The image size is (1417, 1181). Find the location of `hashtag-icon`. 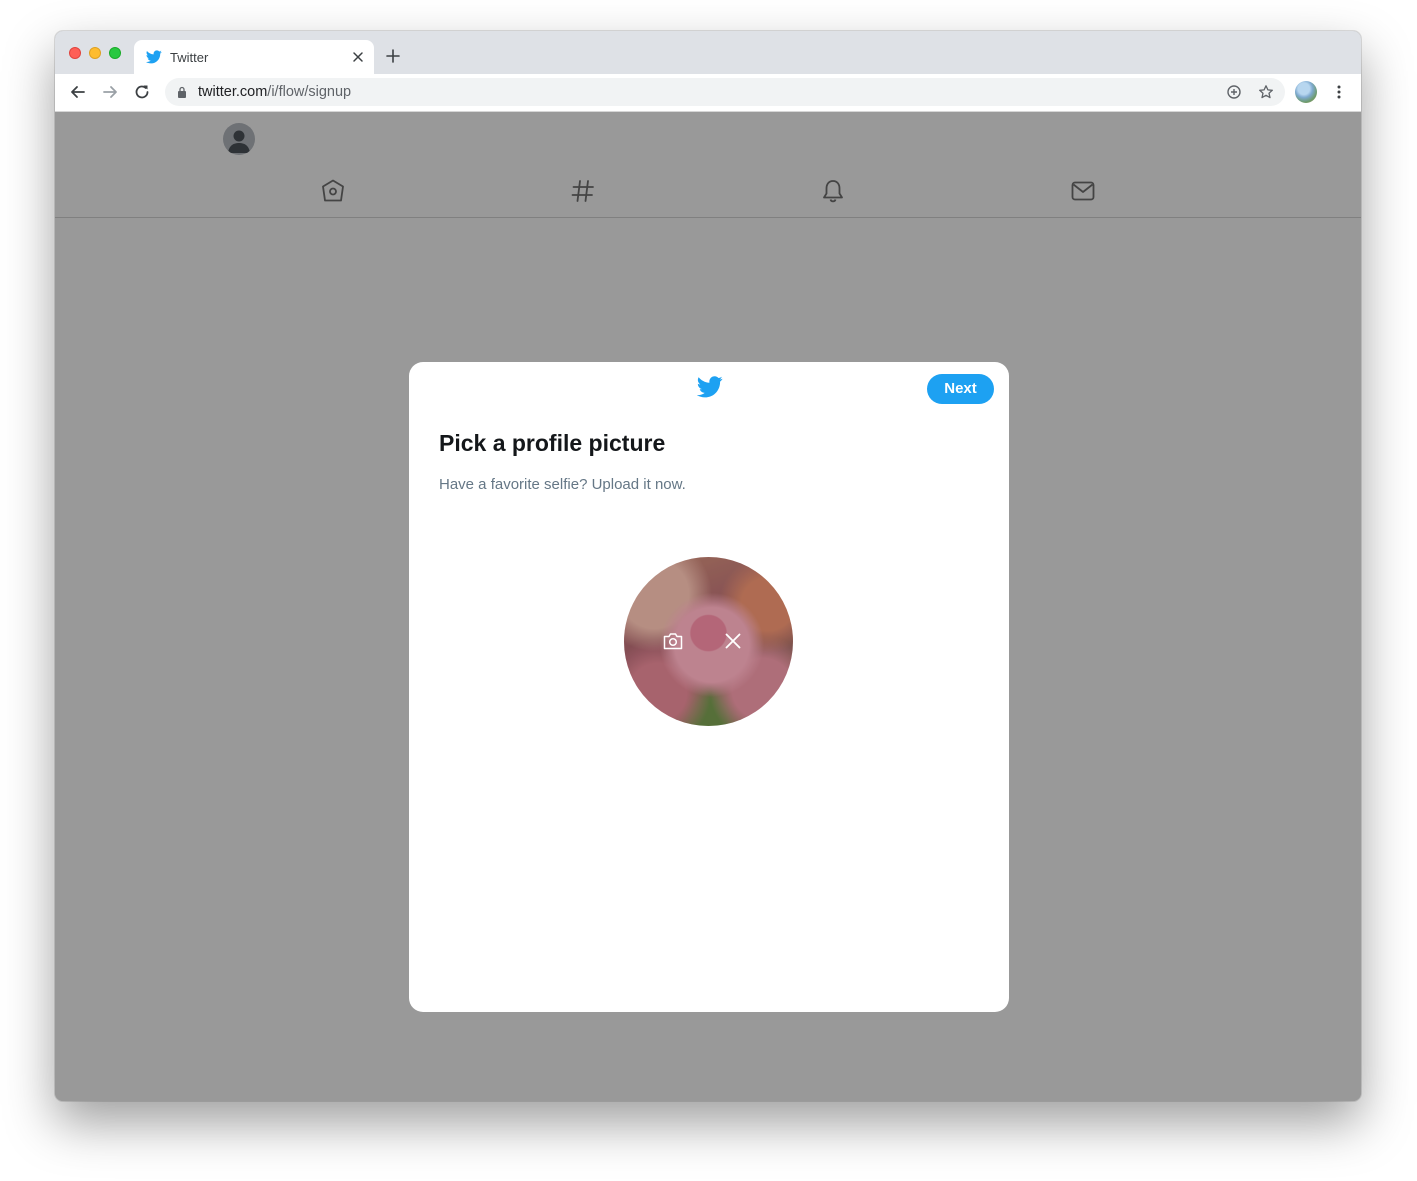

hashtag-icon is located at coordinates (583, 191).